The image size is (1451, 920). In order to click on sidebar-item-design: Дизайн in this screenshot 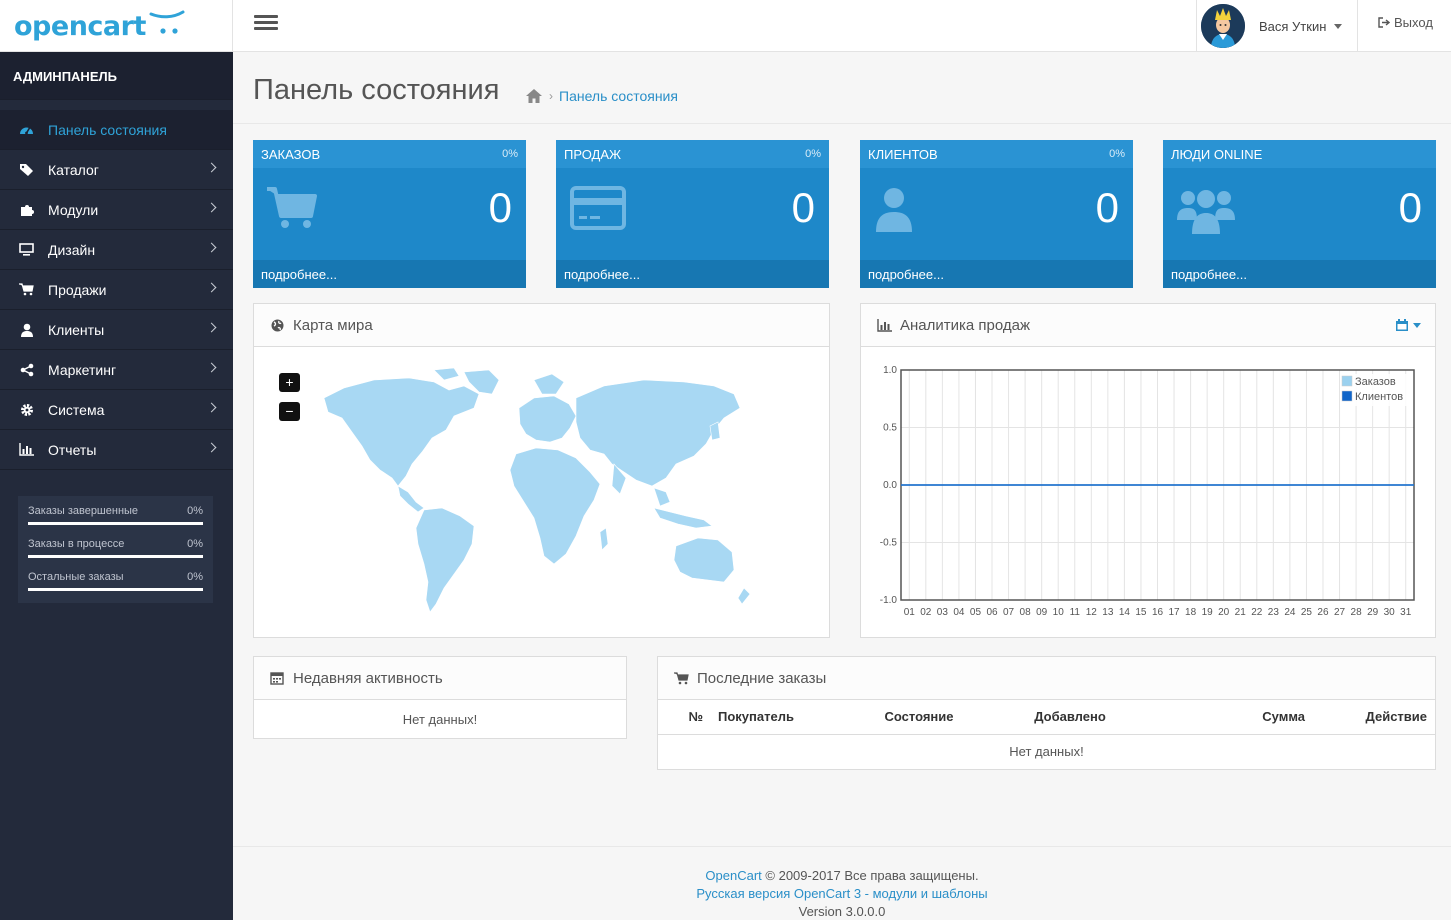, I will do `click(116, 250)`.